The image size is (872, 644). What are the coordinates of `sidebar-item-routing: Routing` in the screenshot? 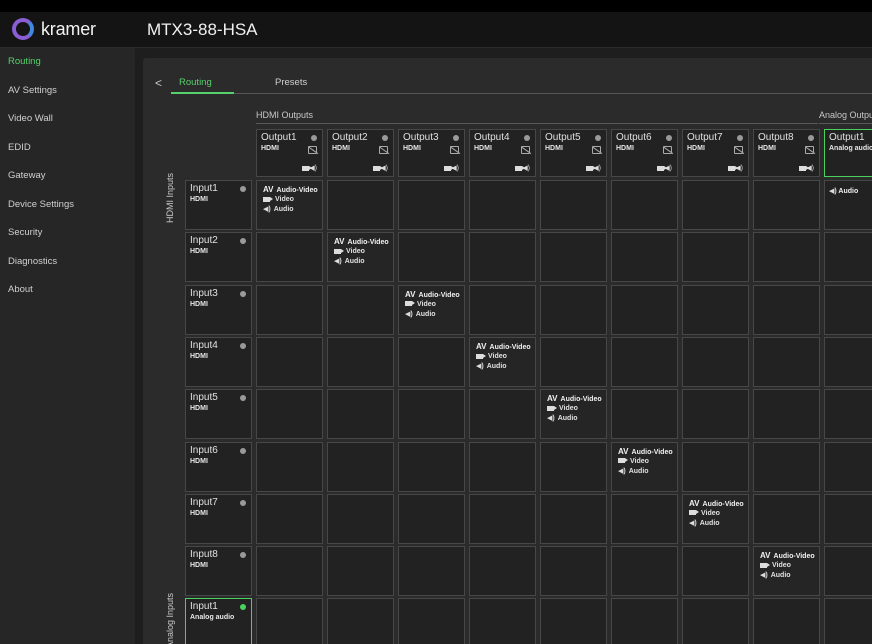 It's located at (67, 62).